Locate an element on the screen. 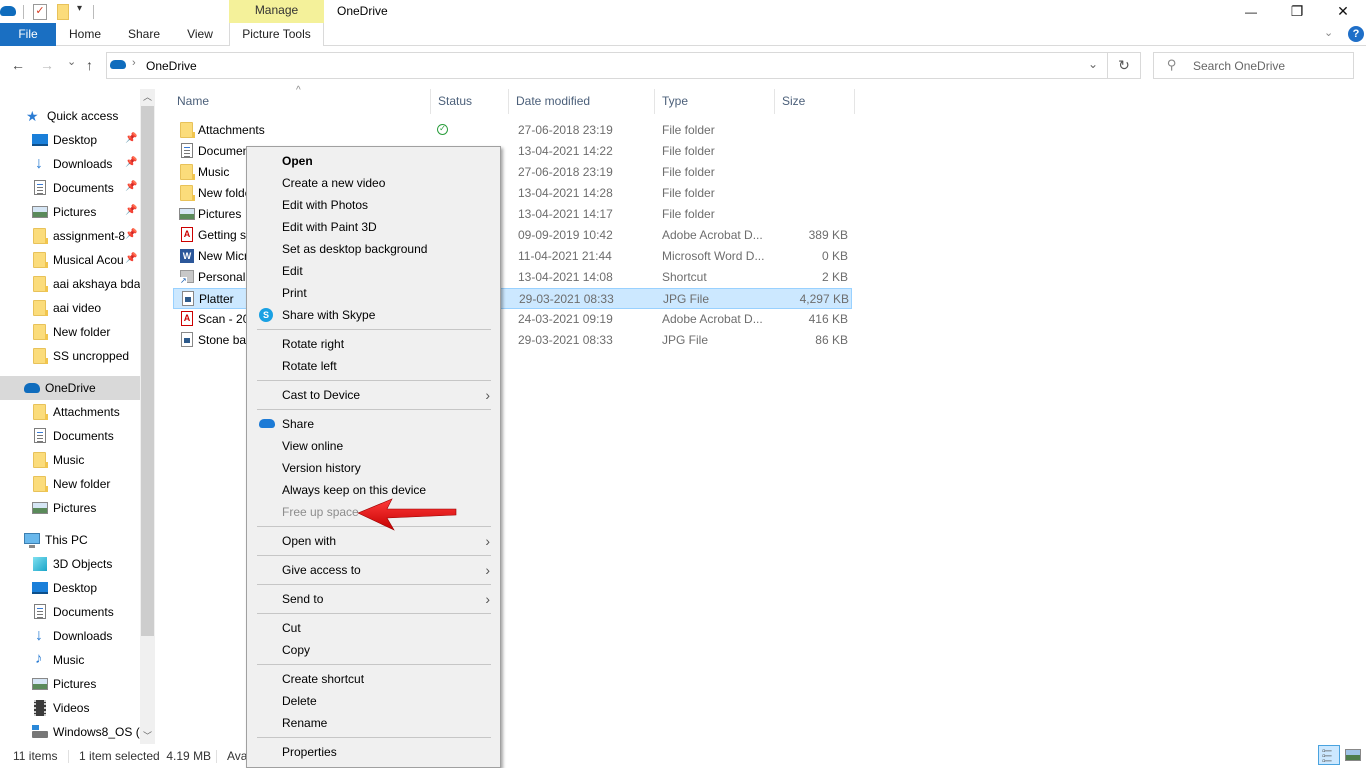 The image size is (1366, 768). menu-item-edit: Edit is located at coordinates (373, 271).